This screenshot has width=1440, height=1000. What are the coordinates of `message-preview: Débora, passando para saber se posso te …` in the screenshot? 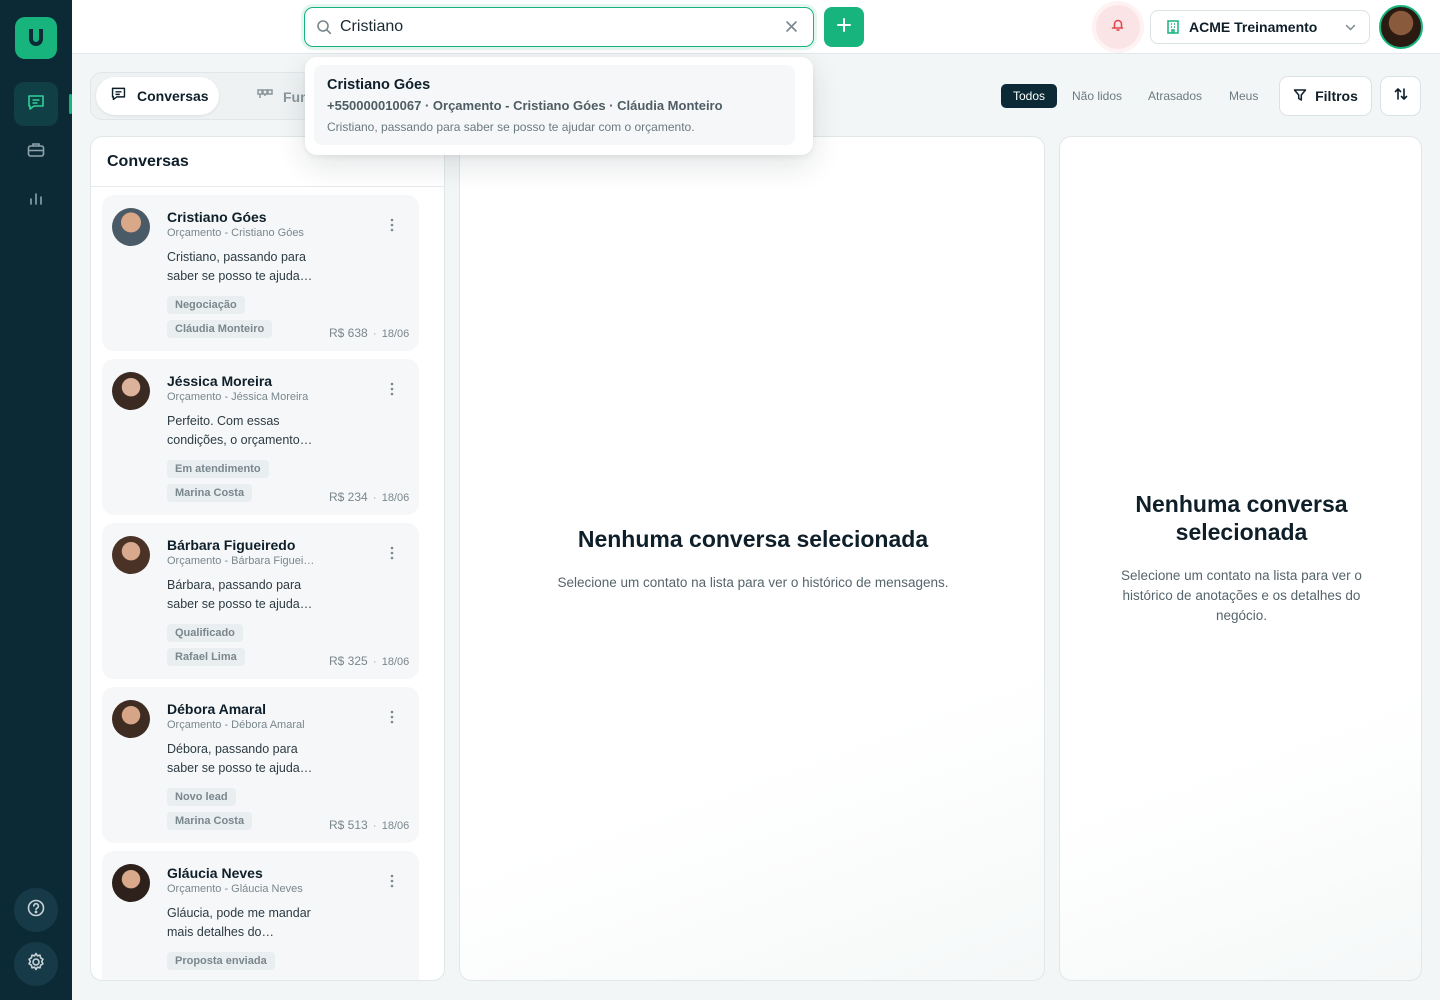 It's located at (240, 758).